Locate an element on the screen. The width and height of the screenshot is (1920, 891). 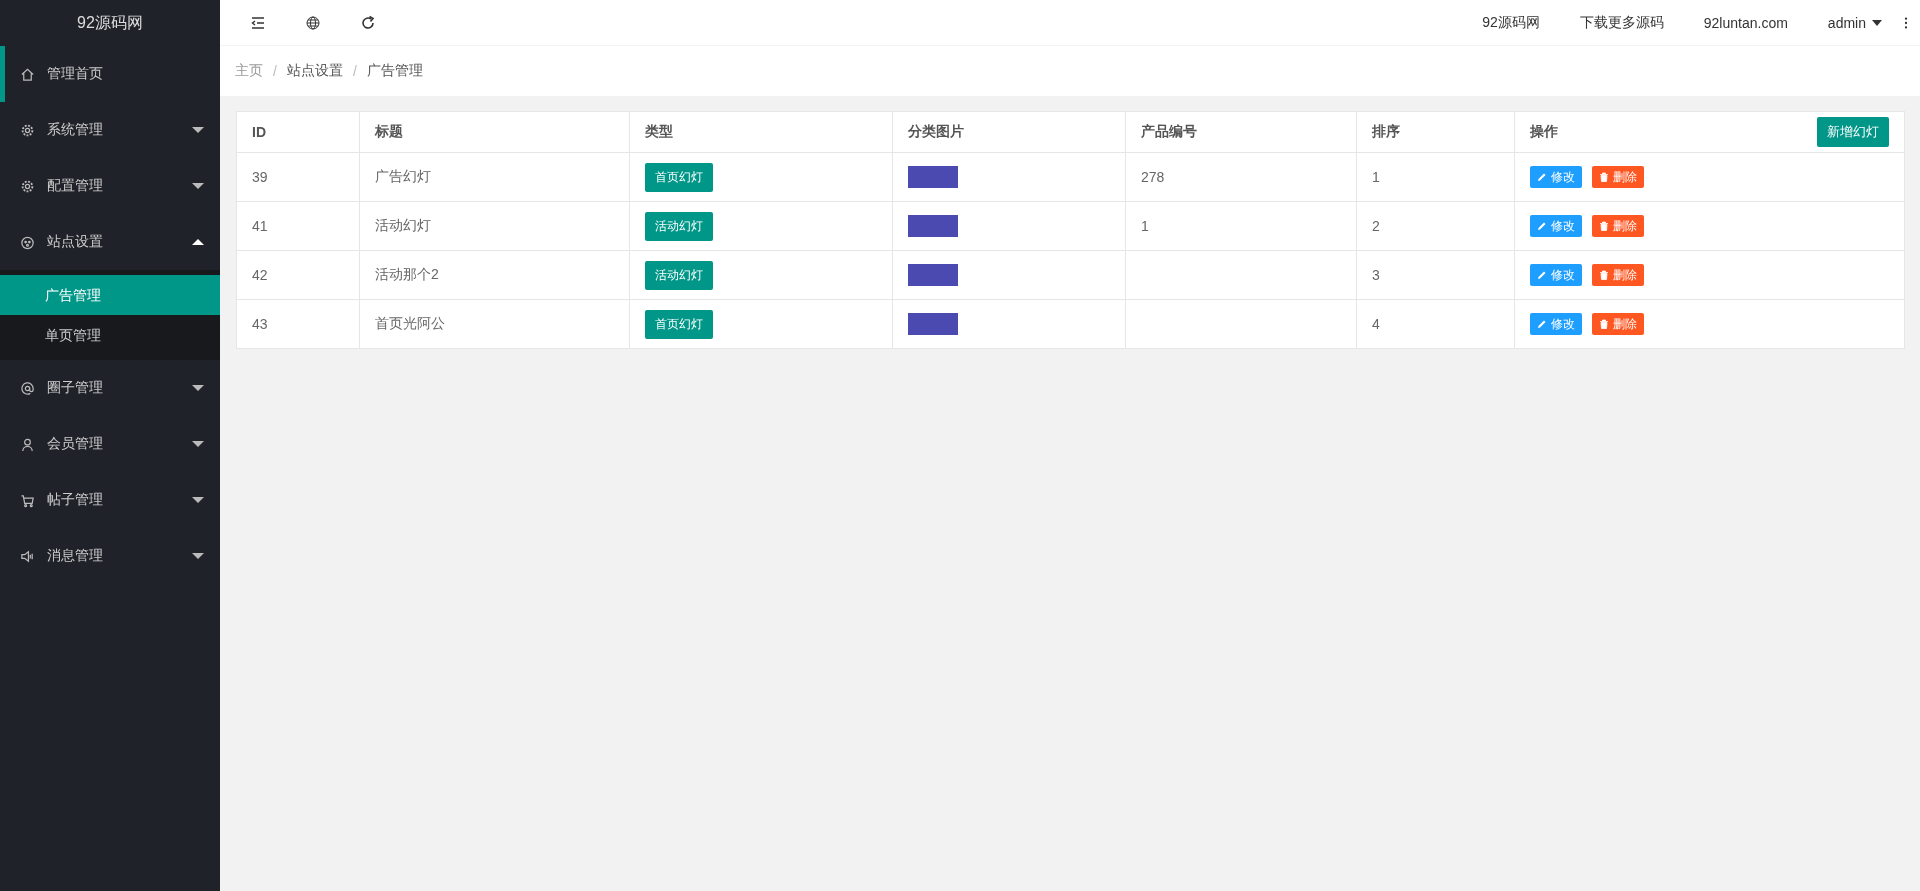
face-icon is located at coordinates (27, 242).